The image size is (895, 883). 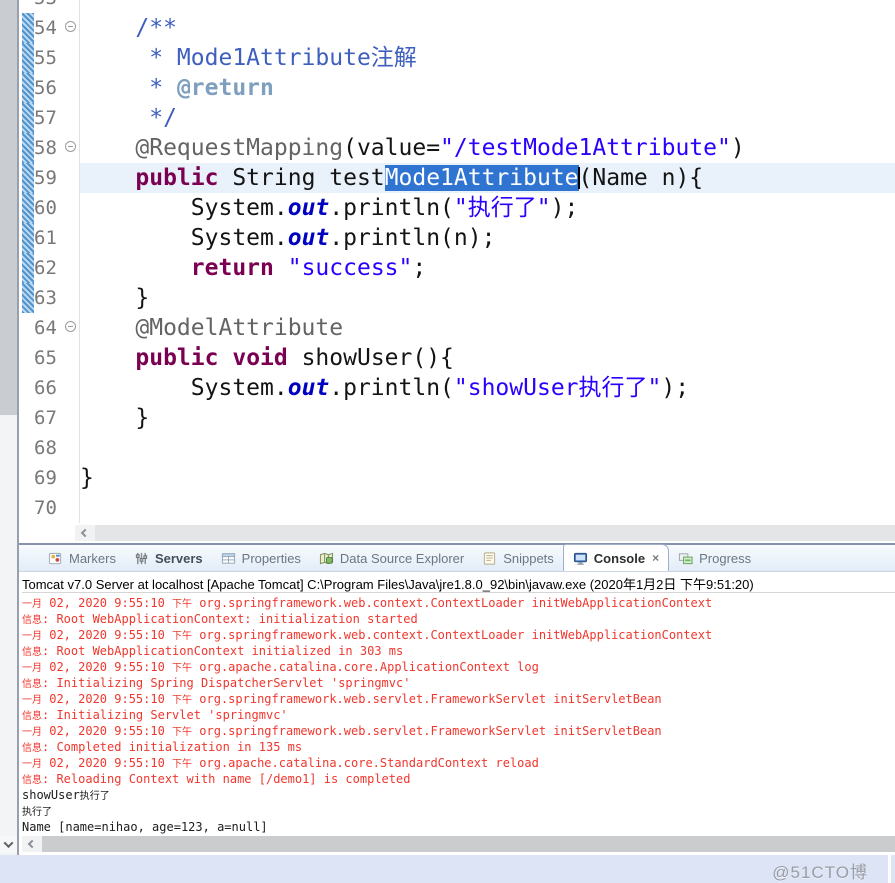 I want to click on code-line-63: 63 }, so click(x=457, y=298).